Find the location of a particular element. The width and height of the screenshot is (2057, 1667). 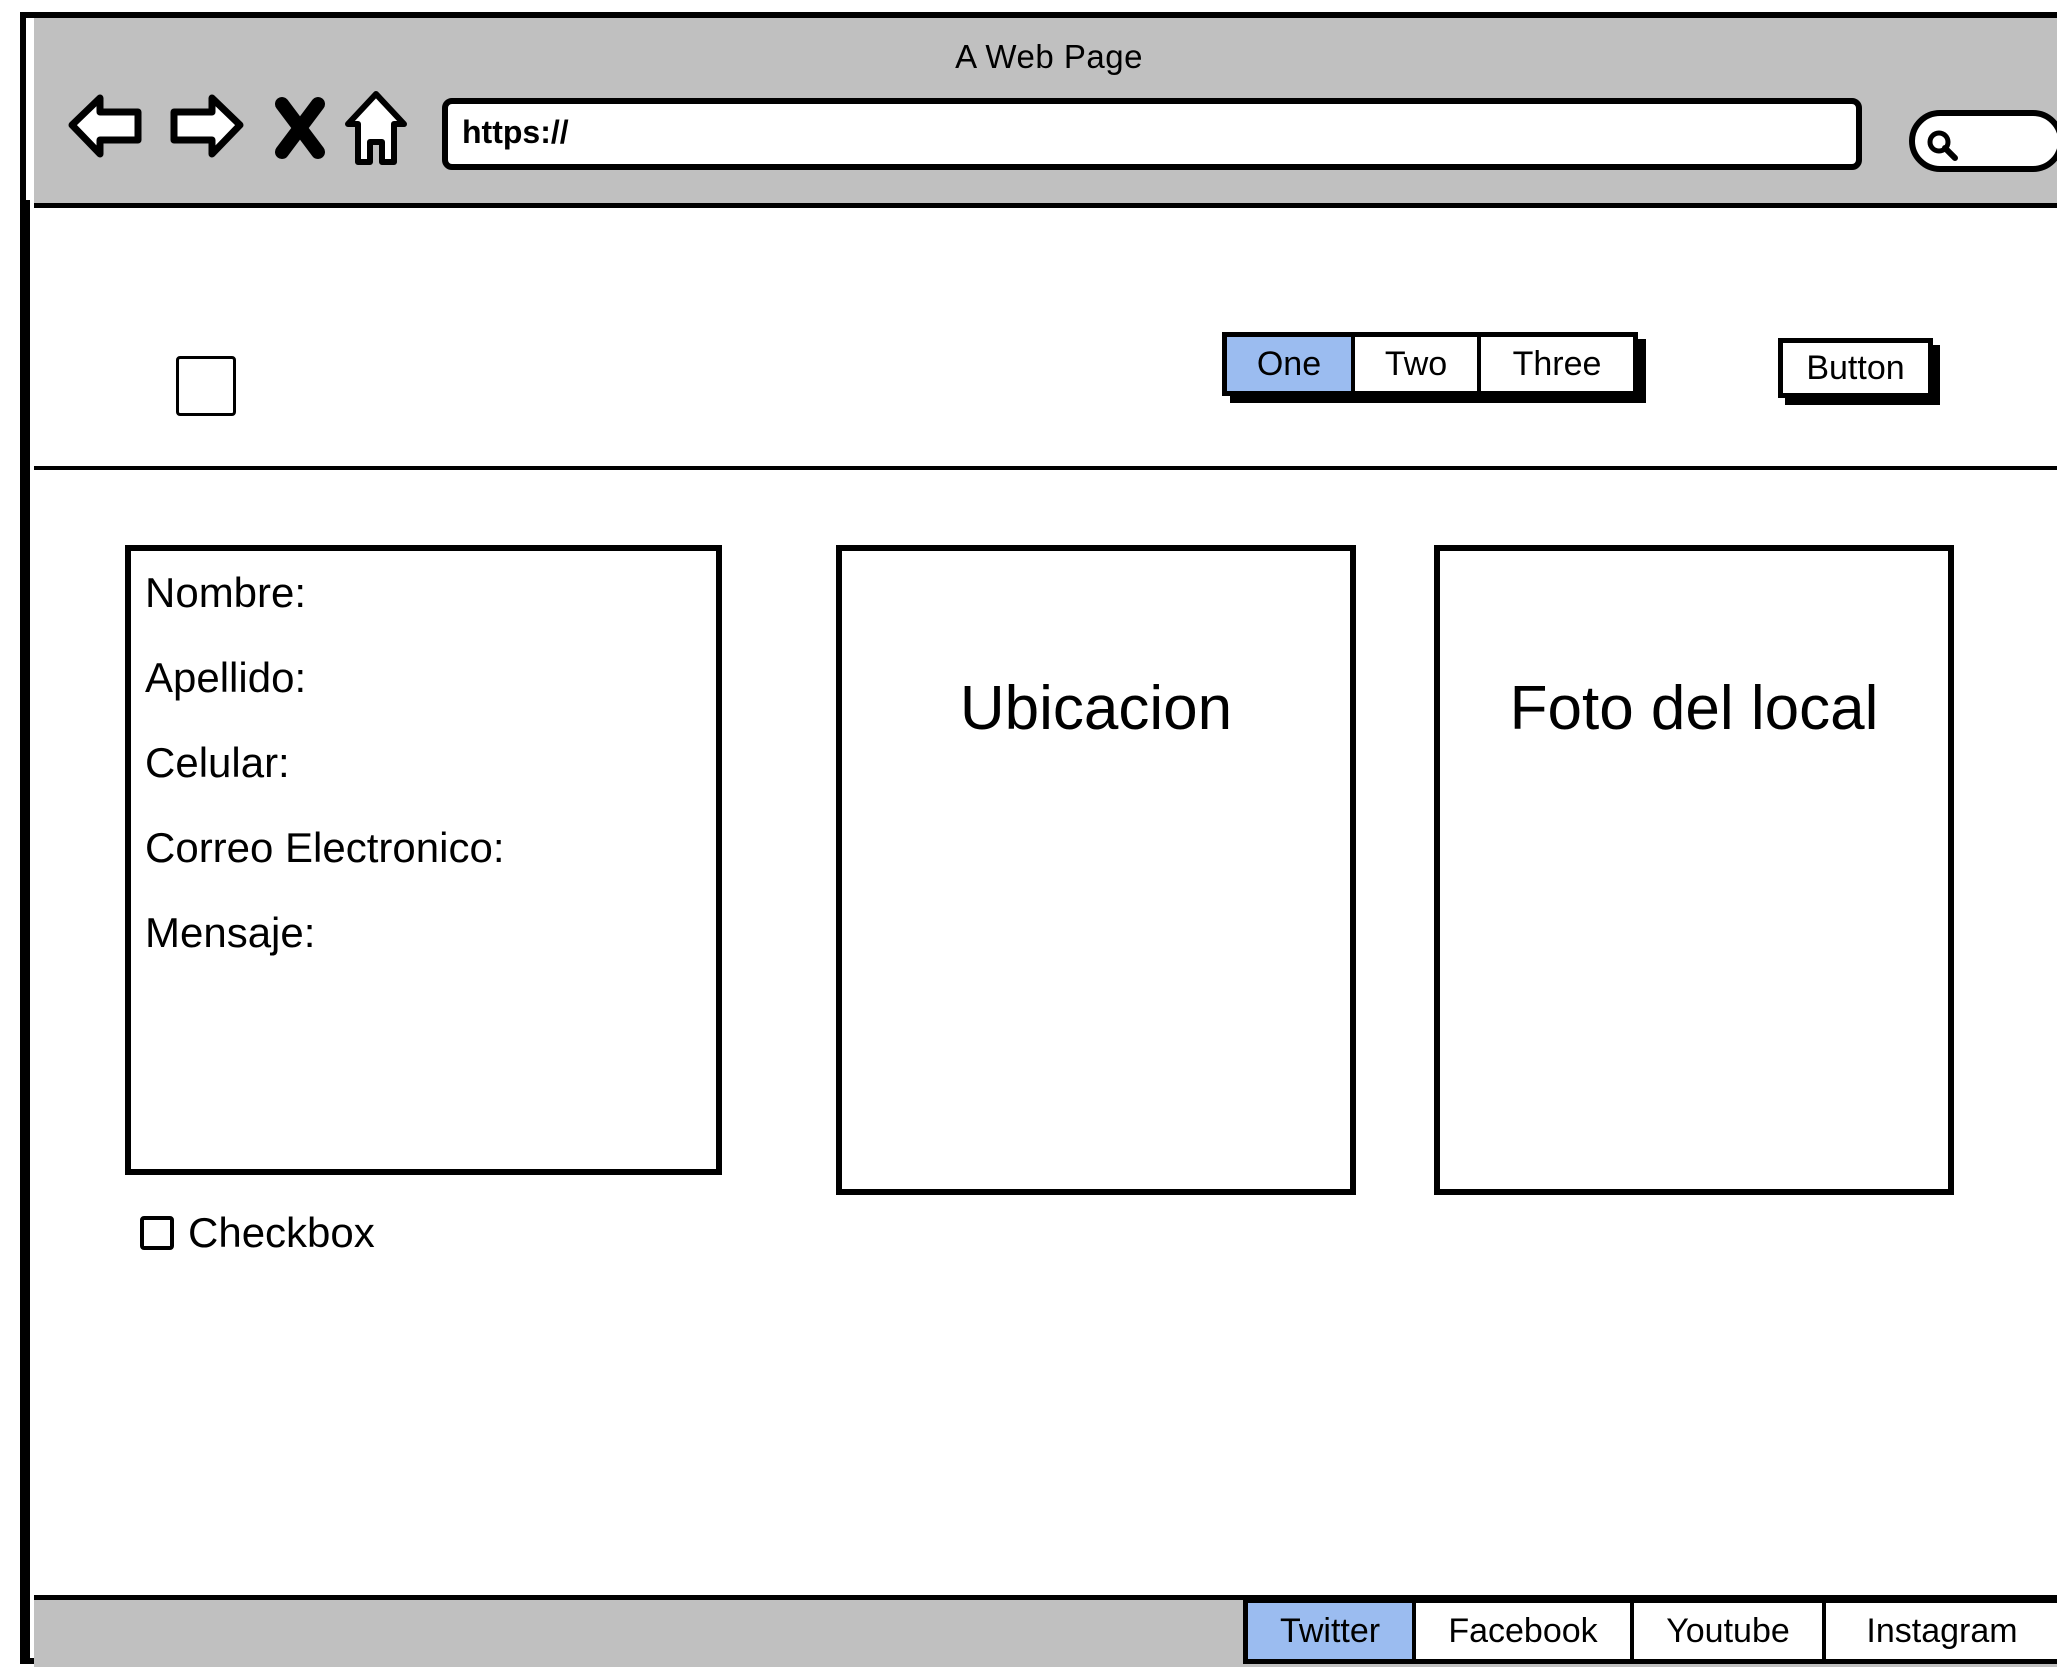

store-photo-panel: Foto del local is located at coordinates (1694, 870).